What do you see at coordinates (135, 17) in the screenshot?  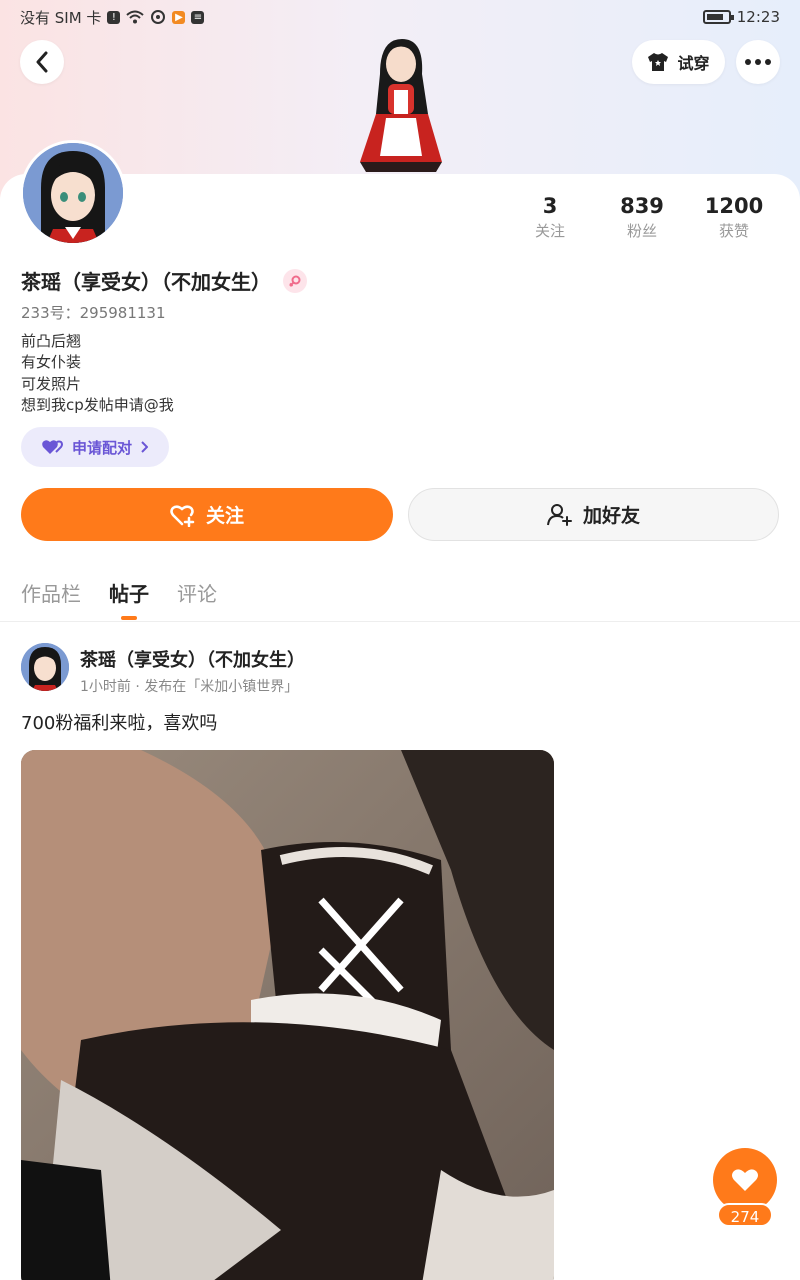 I see `wifi-icon` at bounding box center [135, 17].